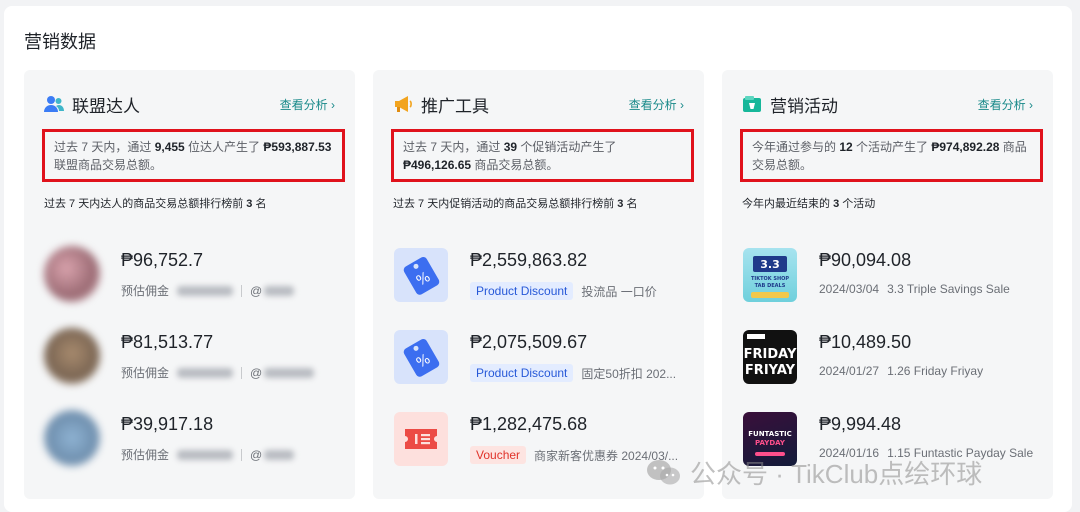  What do you see at coordinates (865, 260) in the screenshot?
I see `gmv-amount: ₱90,094.08` at bounding box center [865, 260].